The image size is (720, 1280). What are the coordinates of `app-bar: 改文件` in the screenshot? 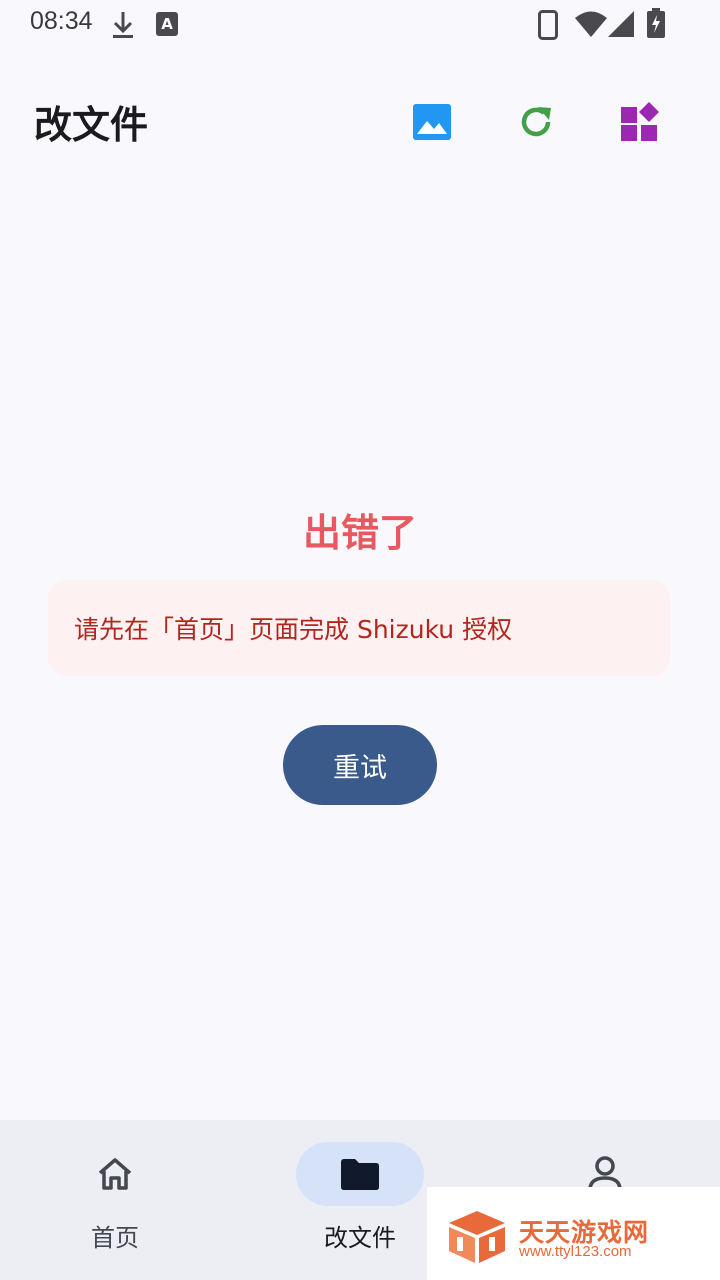 It's located at (360, 122).